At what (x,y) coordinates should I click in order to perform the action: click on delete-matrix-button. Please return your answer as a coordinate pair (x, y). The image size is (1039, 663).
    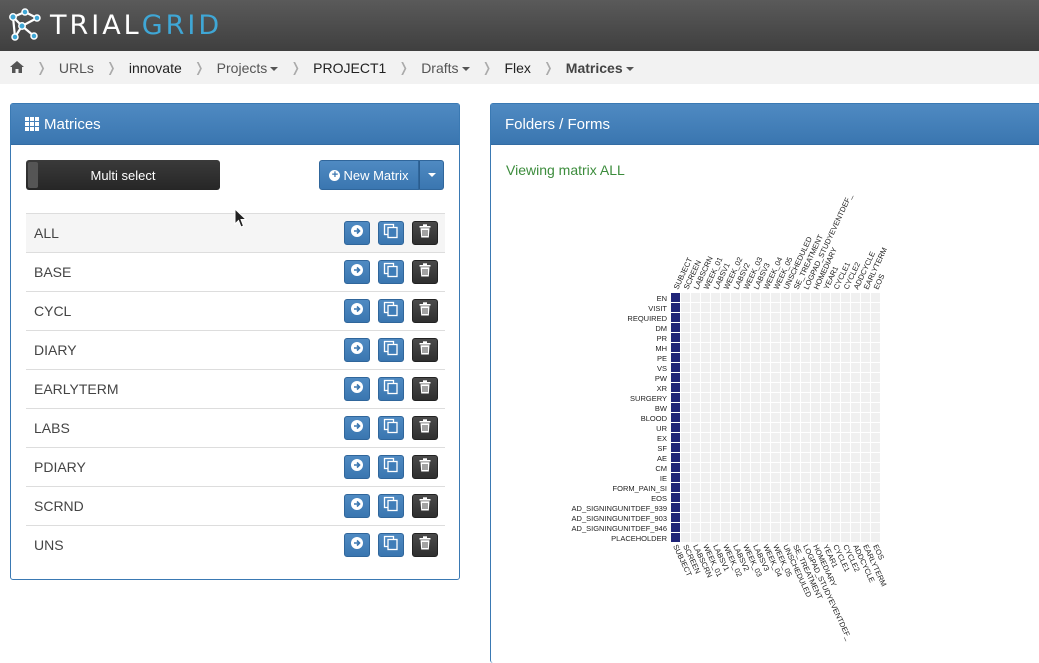
    Looking at the image, I should click on (425, 350).